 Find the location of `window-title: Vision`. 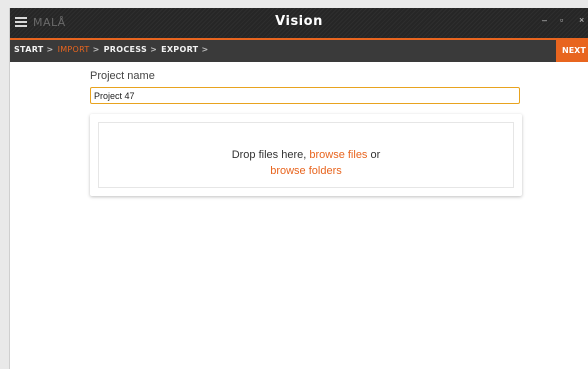

window-title: Vision is located at coordinates (299, 21).